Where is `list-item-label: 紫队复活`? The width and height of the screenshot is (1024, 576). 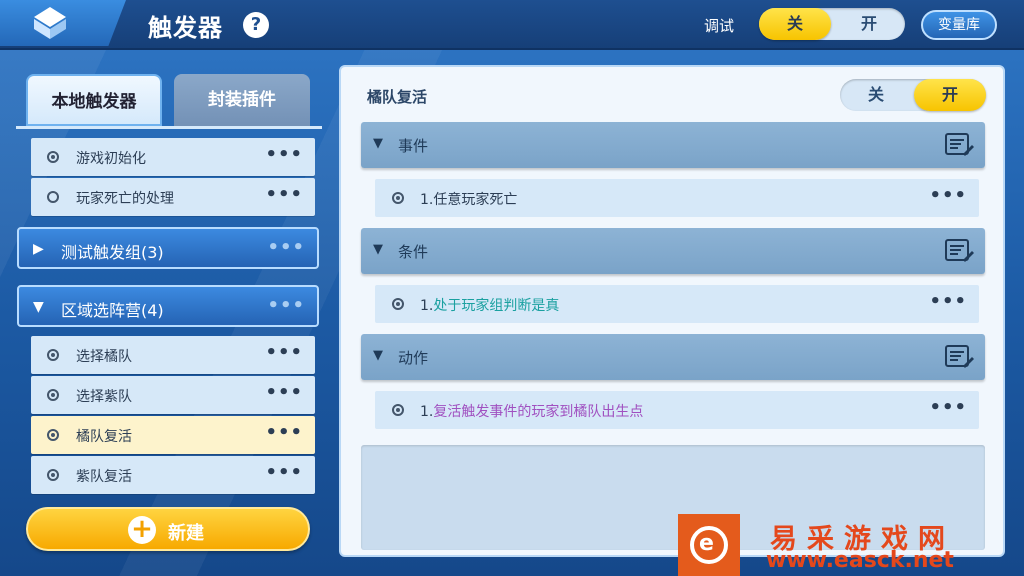
list-item-label: 紫队复活 is located at coordinates (104, 477).